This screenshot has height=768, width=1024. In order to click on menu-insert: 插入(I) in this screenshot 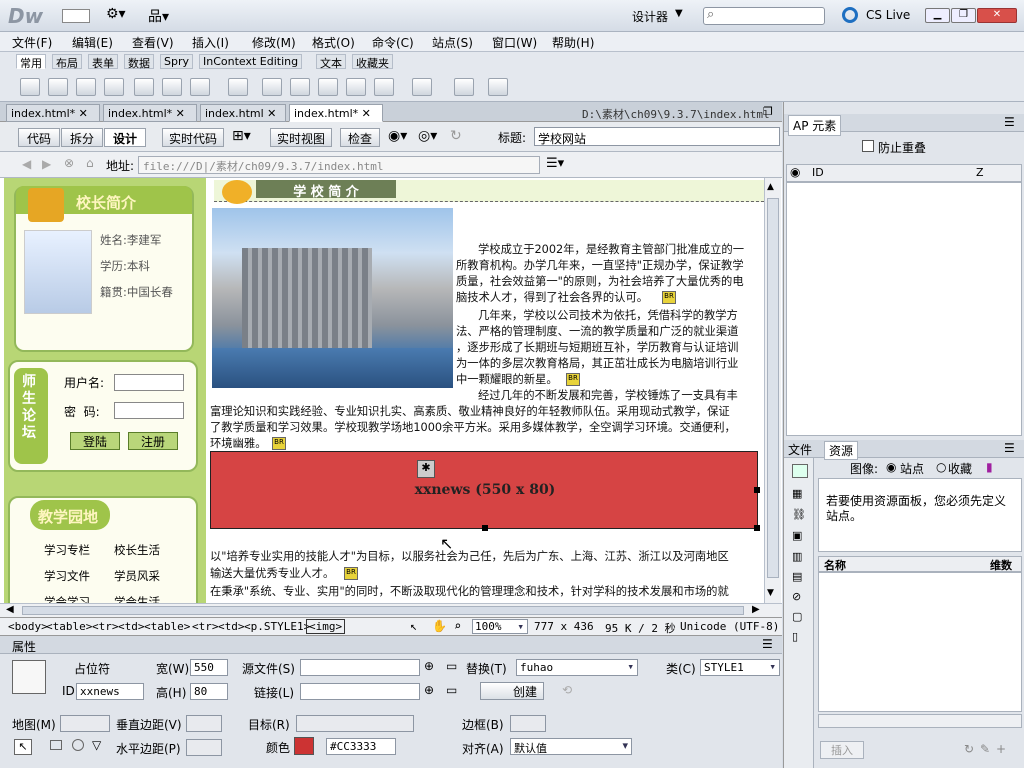, I will do `click(210, 42)`.